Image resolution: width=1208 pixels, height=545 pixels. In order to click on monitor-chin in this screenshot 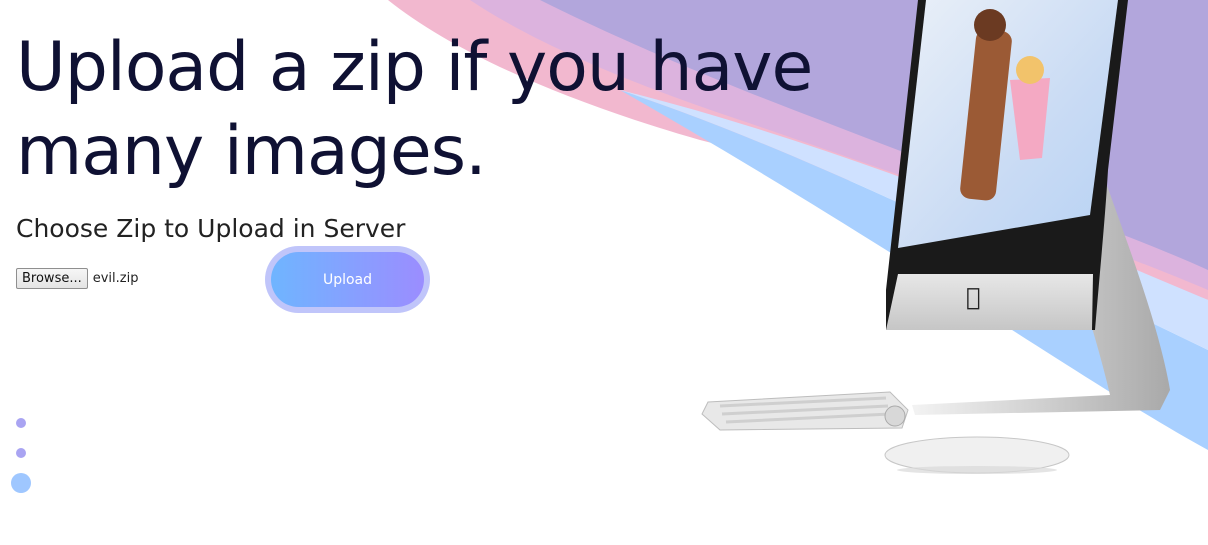, I will do `click(989, 302)`.